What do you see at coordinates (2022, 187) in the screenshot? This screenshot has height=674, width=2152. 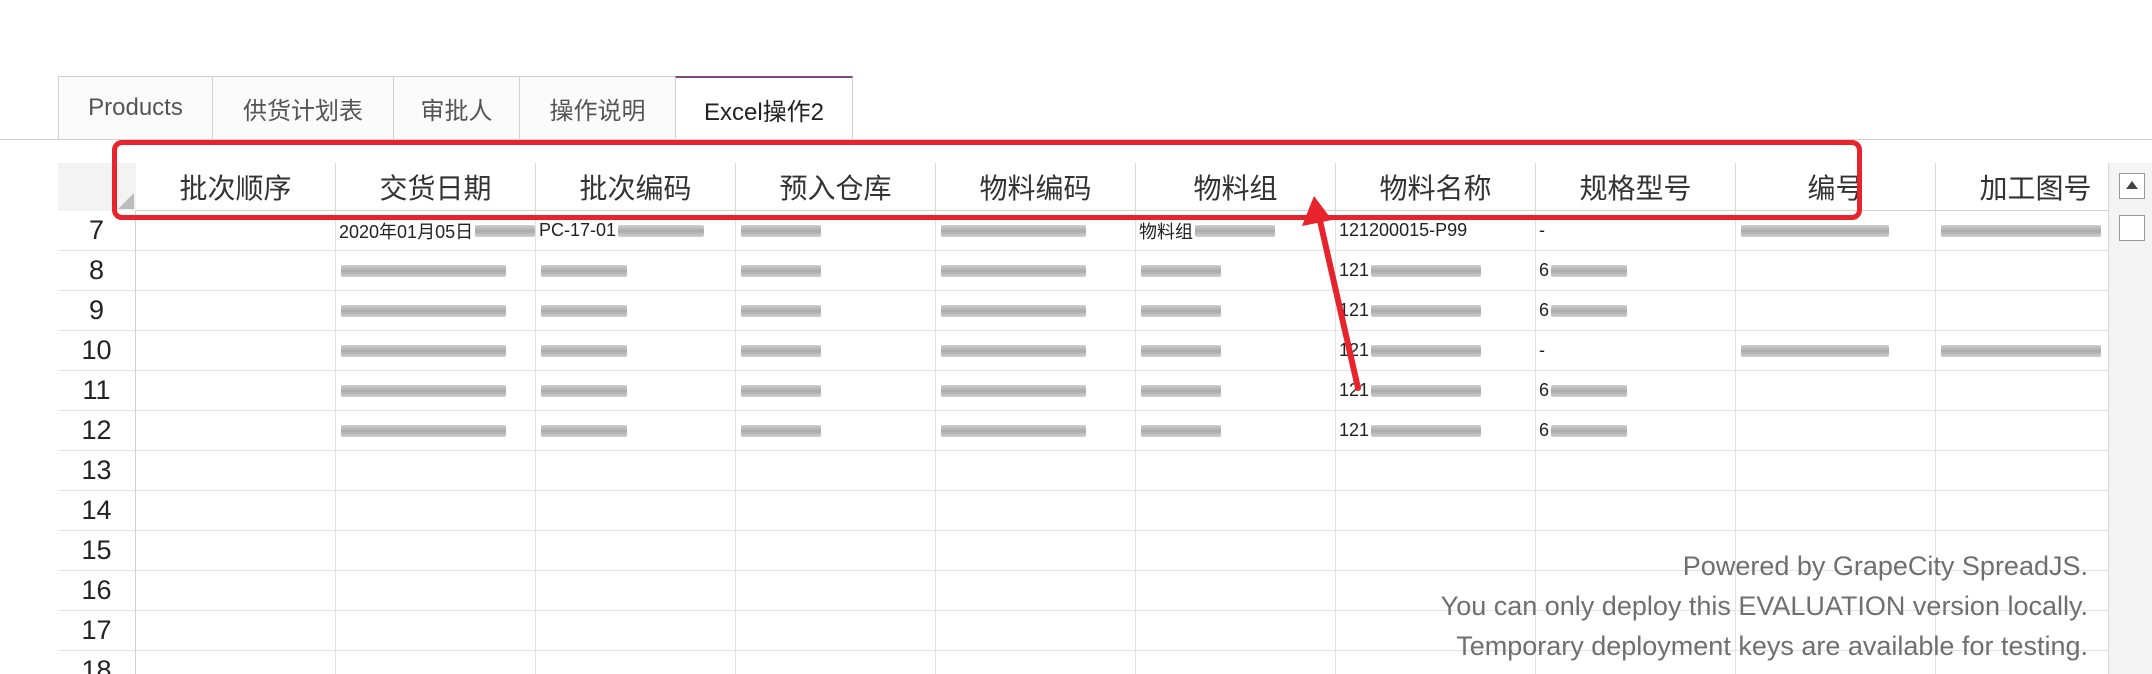 I see `column-header-col-drawing-no: 加工图号` at bounding box center [2022, 187].